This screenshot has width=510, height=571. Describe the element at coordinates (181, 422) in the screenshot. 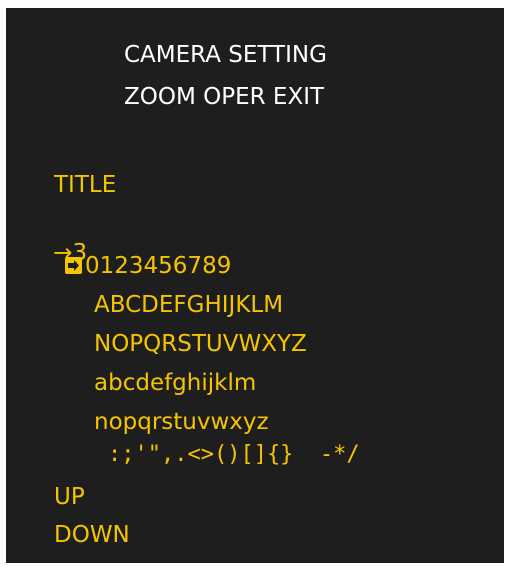

I see `char-row-lower-n-z: nopqrstuvwxyz` at that location.